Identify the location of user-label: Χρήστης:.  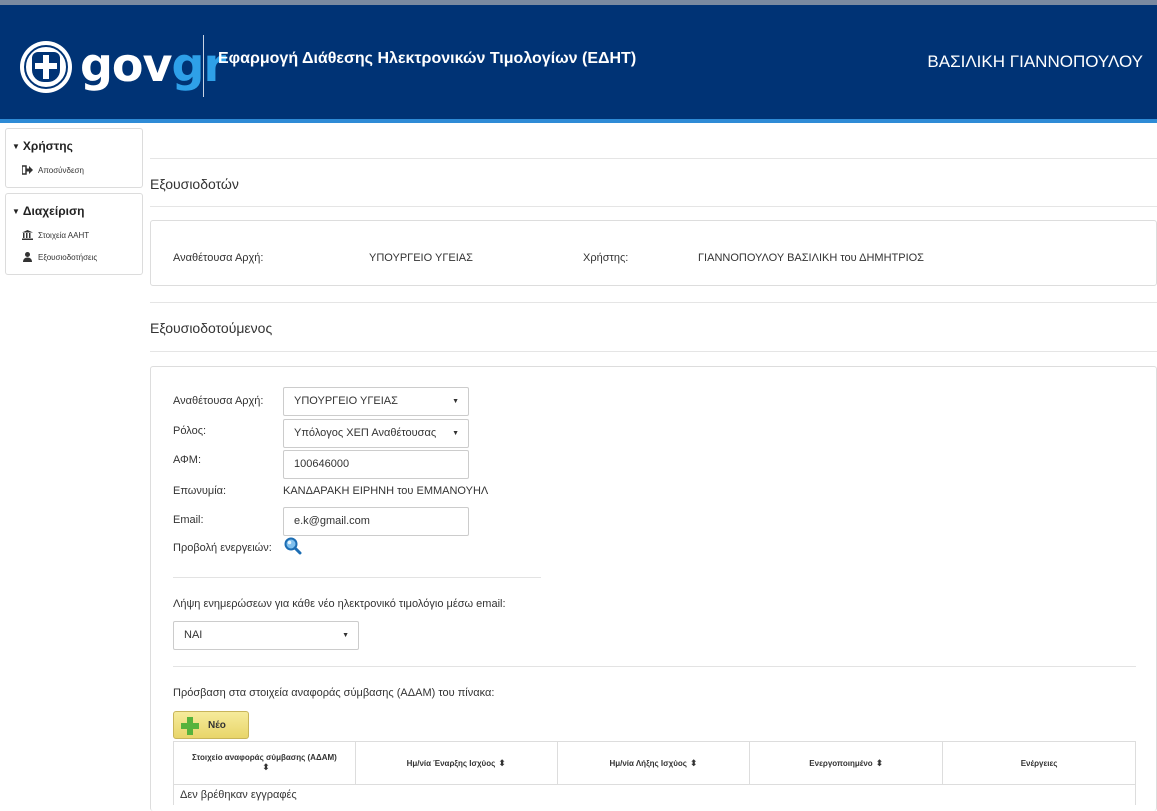
(606, 258).